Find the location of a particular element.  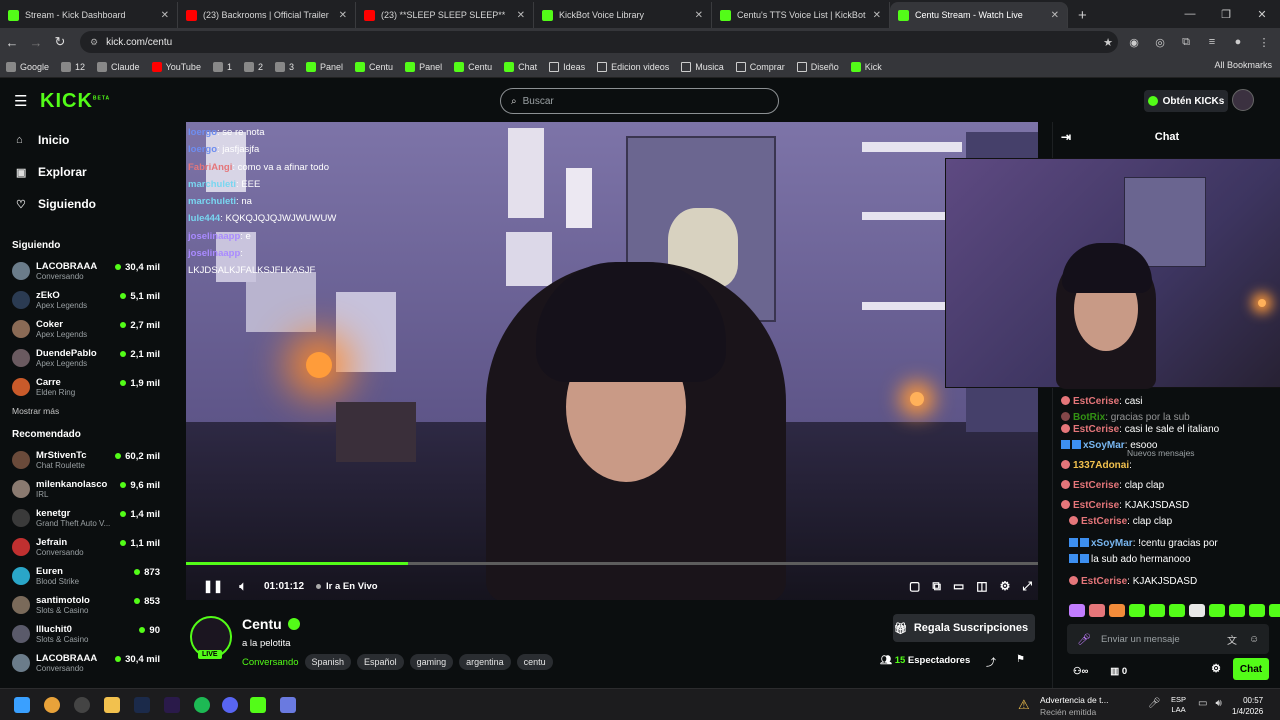

reload-icon: ↻ is located at coordinates (60, 42).